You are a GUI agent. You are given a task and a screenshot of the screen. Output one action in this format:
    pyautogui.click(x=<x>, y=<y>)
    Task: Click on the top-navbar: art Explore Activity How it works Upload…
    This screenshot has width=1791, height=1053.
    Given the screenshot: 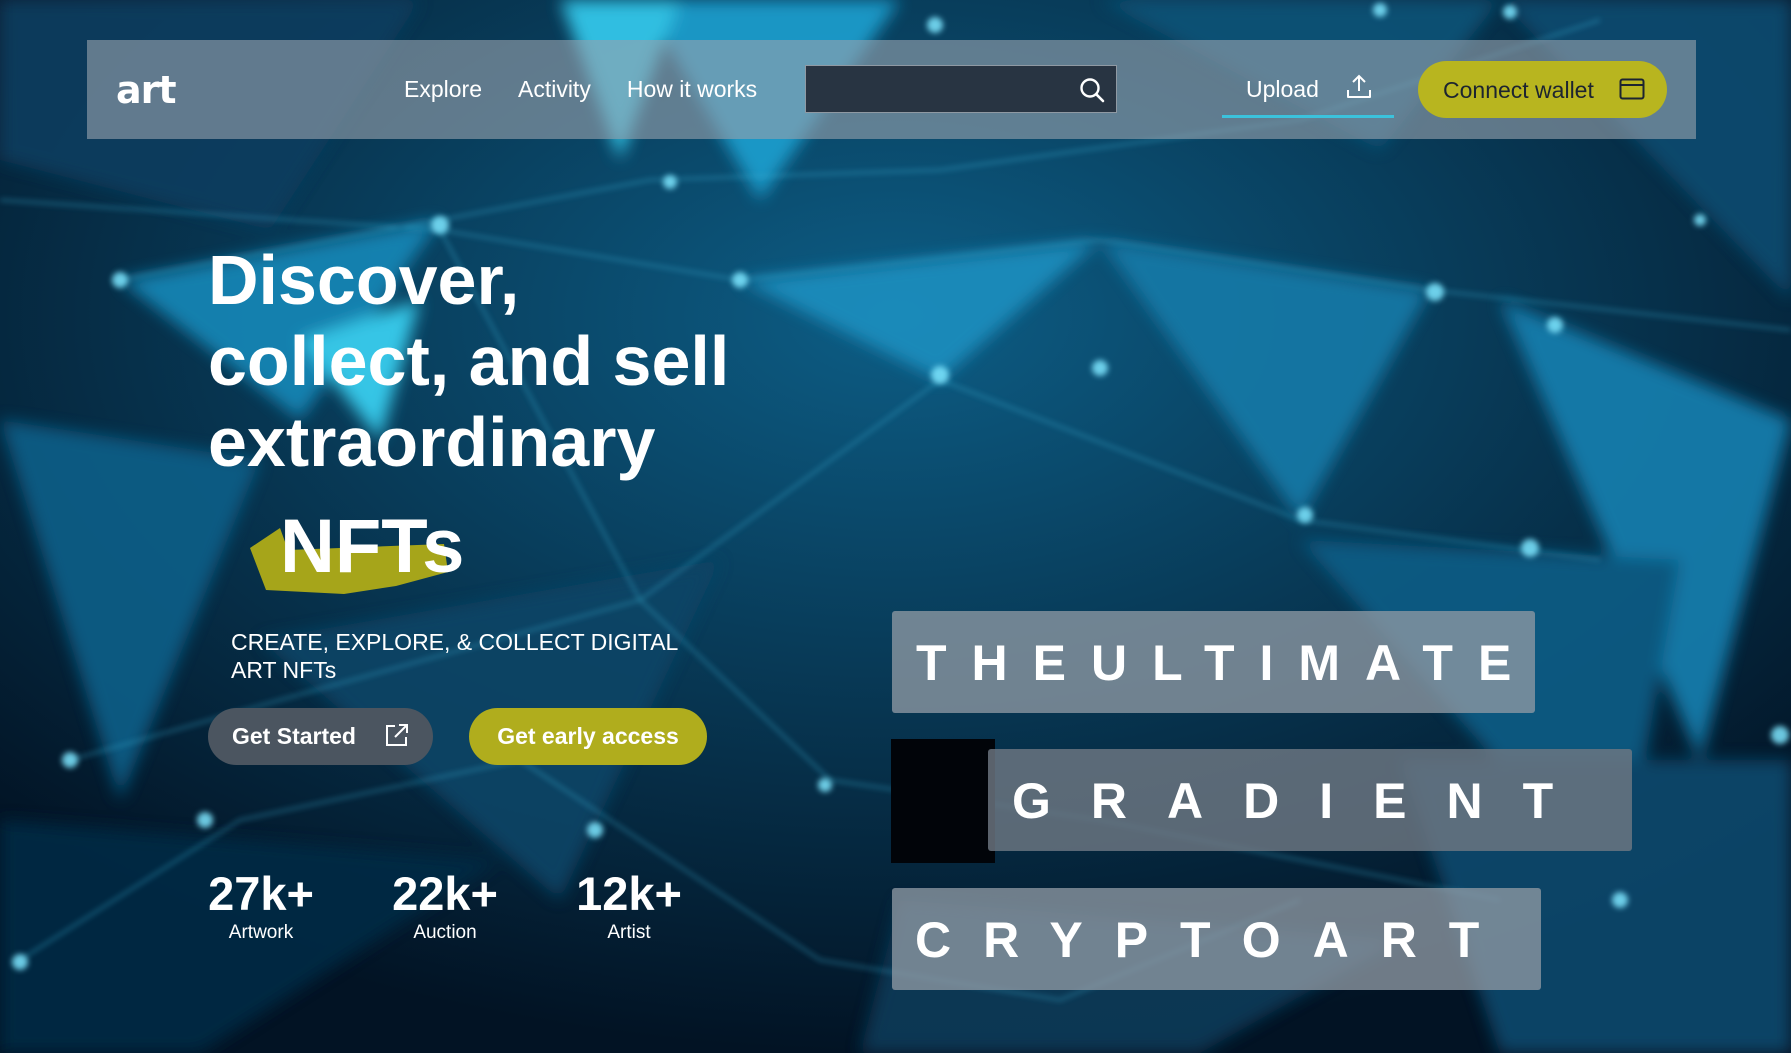 What is the action you would take?
    pyautogui.click(x=891, y=89)
    